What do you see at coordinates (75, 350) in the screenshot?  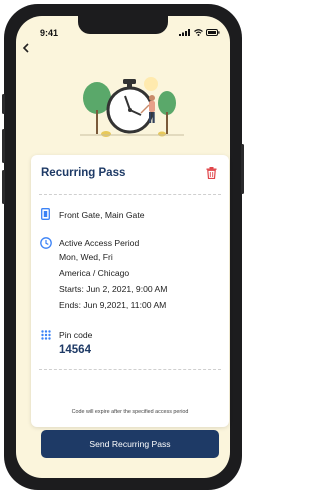 I see `pin-code-value: 14564` at bounding box center [75, 350].